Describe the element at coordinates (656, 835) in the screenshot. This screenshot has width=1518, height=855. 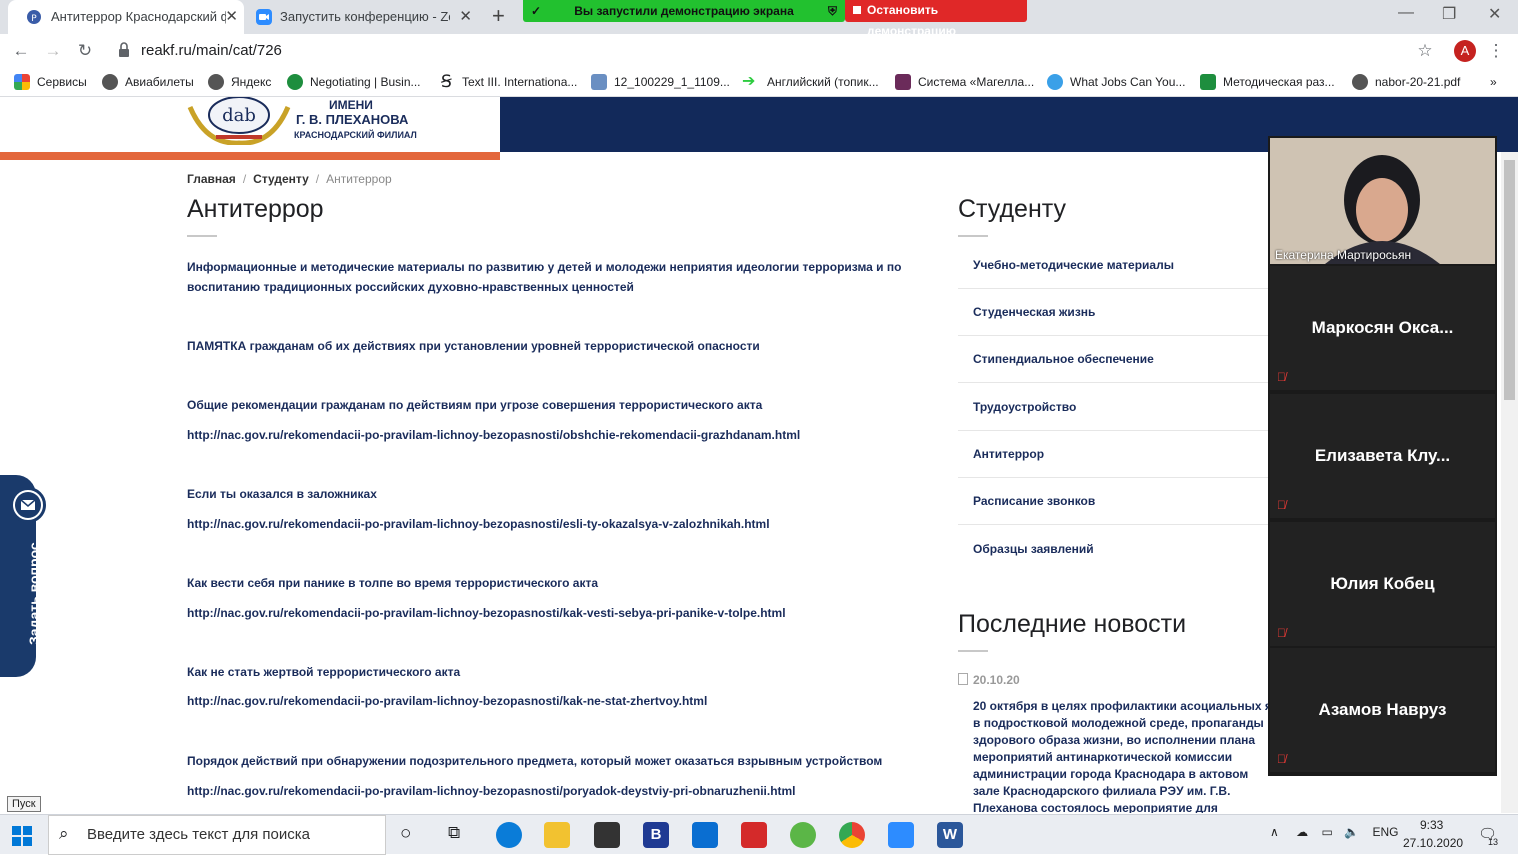
I see `vk-app-icon: B` at that location.